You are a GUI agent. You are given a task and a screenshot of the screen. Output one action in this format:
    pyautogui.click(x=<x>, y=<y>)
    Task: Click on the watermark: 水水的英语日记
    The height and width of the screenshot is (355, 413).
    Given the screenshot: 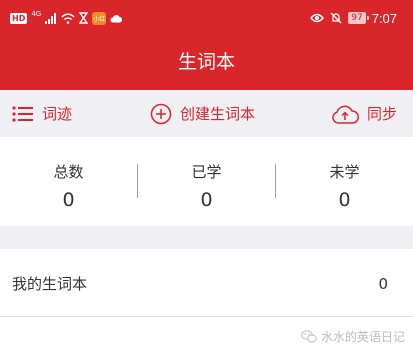 What is the action you would take?
    pyautogui.click(x=353, y=336)
    